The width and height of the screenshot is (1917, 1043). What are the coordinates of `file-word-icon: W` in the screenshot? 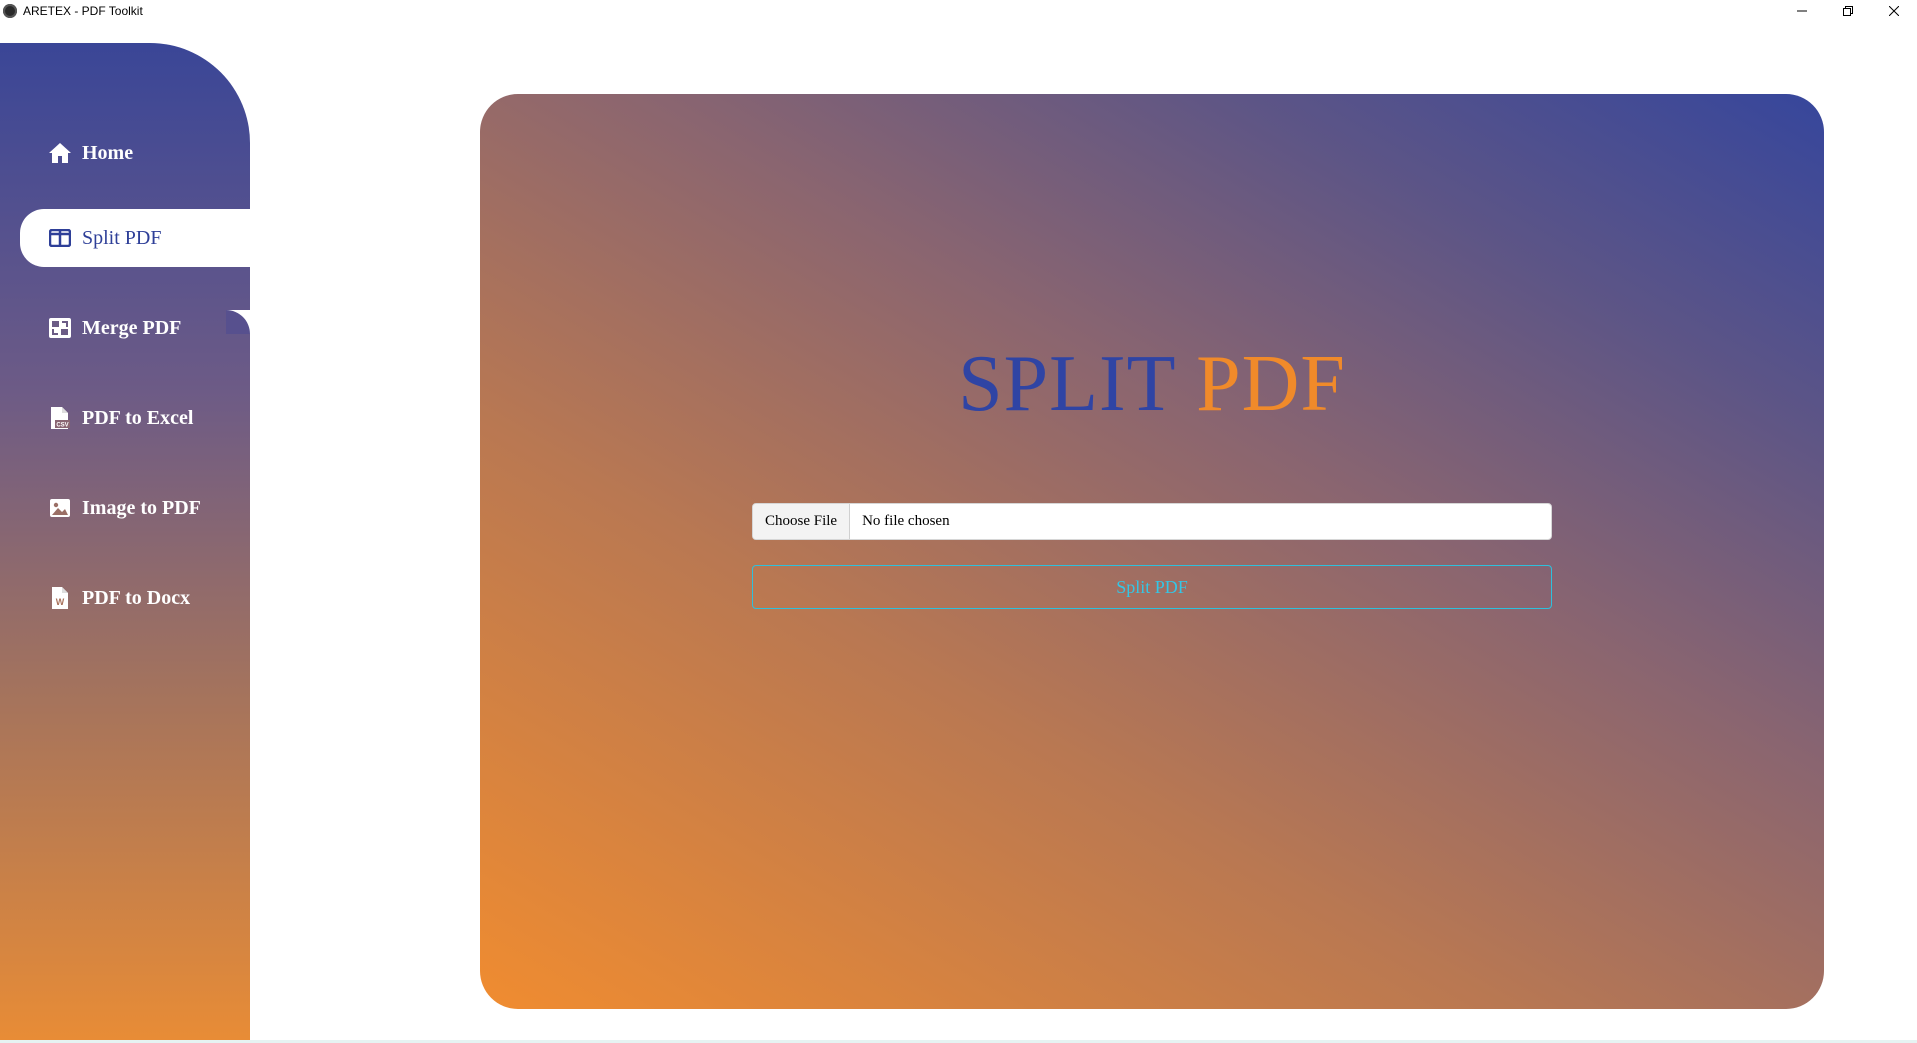 It's located at (60, 598).